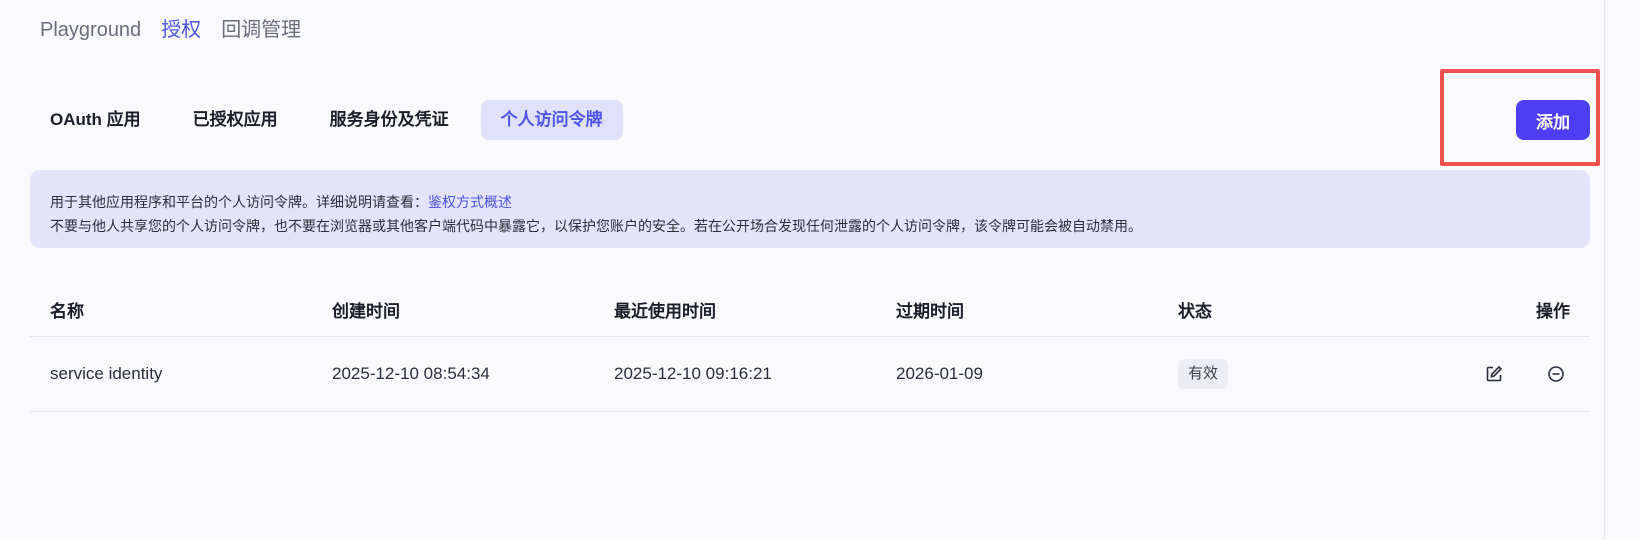 This screenshot has height=540, width=1640. Describe the element at coordinates (551, 120) in the screenshot. I see `tab-personal-access-tokens: 个人访问令牌` at that location.